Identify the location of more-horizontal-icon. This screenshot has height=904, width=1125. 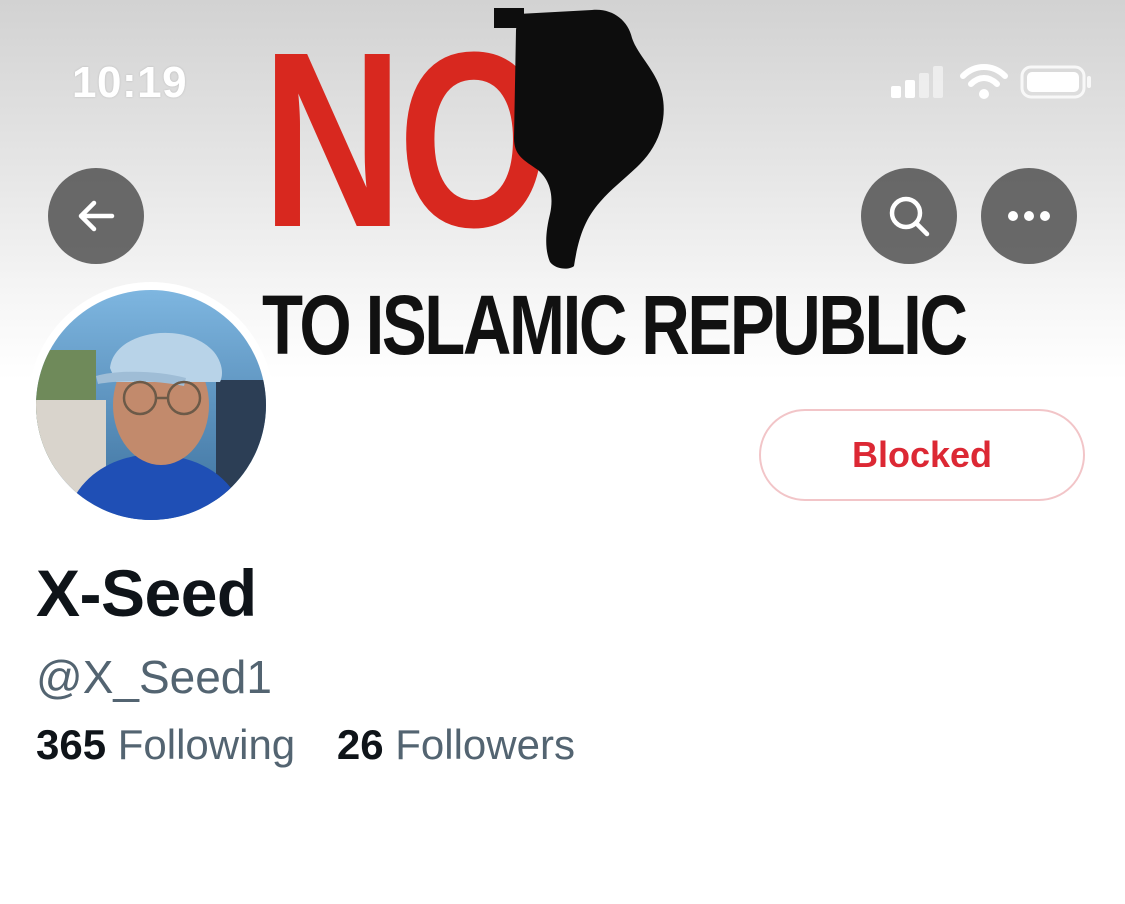
(1029, 216).